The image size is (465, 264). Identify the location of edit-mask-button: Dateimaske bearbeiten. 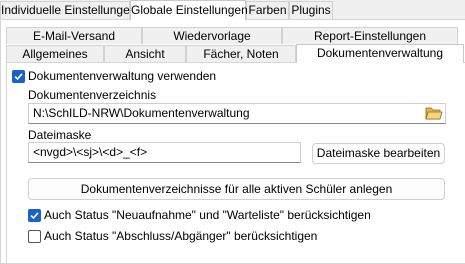
(378, 153).